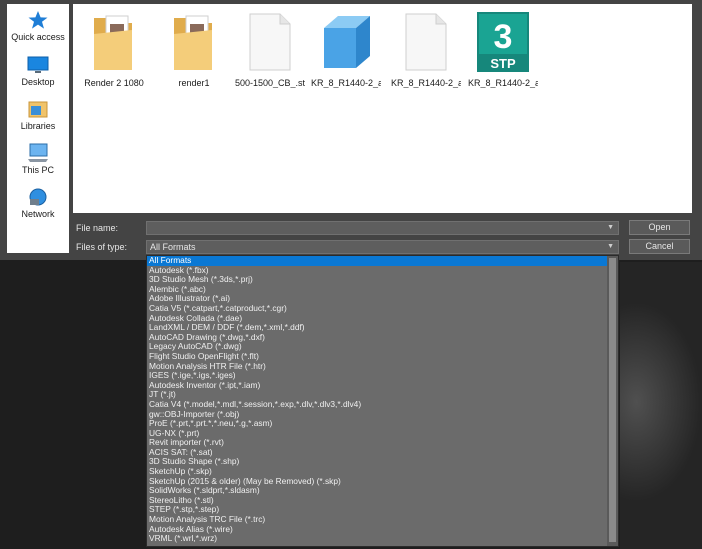 The width and height of the screenshot is (702, 549). What do you see at coordinates (377, 328) in the screenshot?
I see `dropdown-option: LandXML / DEM / DDF (*.dem,*.xml,*.ddf)` at bounding box center [377, 328].